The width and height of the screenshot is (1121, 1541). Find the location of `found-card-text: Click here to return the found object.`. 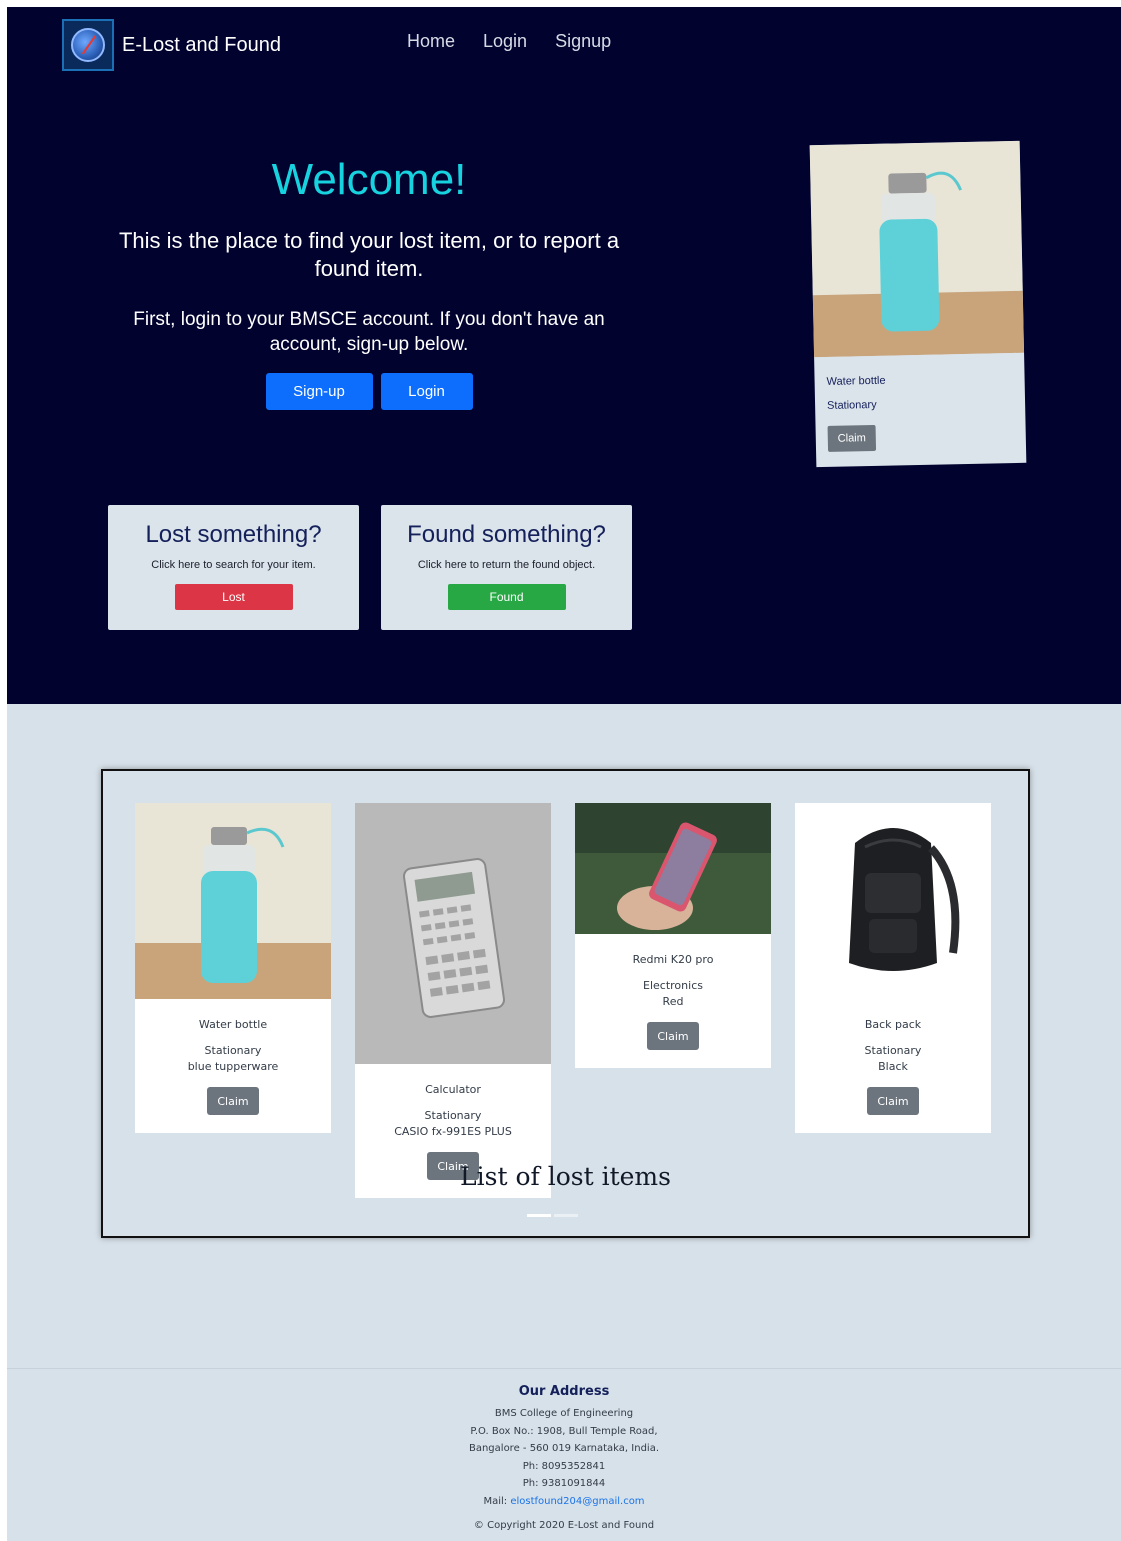

found-card-text: Click here to return the found object. is located at coordinates (506, 565).